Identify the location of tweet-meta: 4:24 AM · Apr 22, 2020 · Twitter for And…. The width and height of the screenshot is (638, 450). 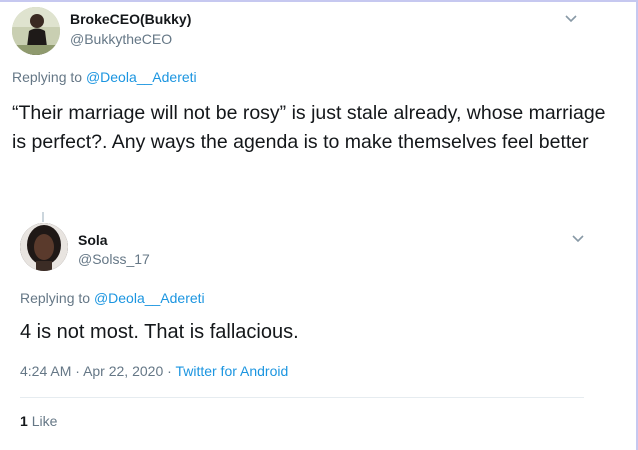
(154, 371).